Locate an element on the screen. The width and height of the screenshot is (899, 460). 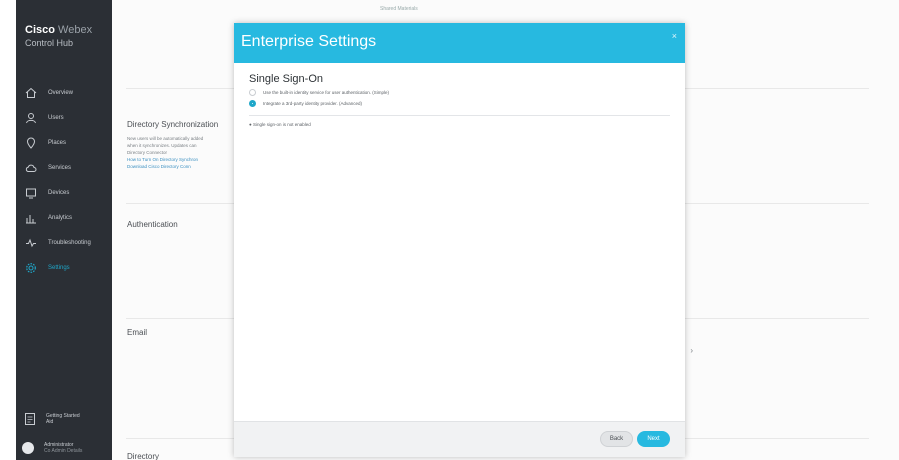
sidebar-item-label: Troubleshooting is located at coordinates (69, 242).